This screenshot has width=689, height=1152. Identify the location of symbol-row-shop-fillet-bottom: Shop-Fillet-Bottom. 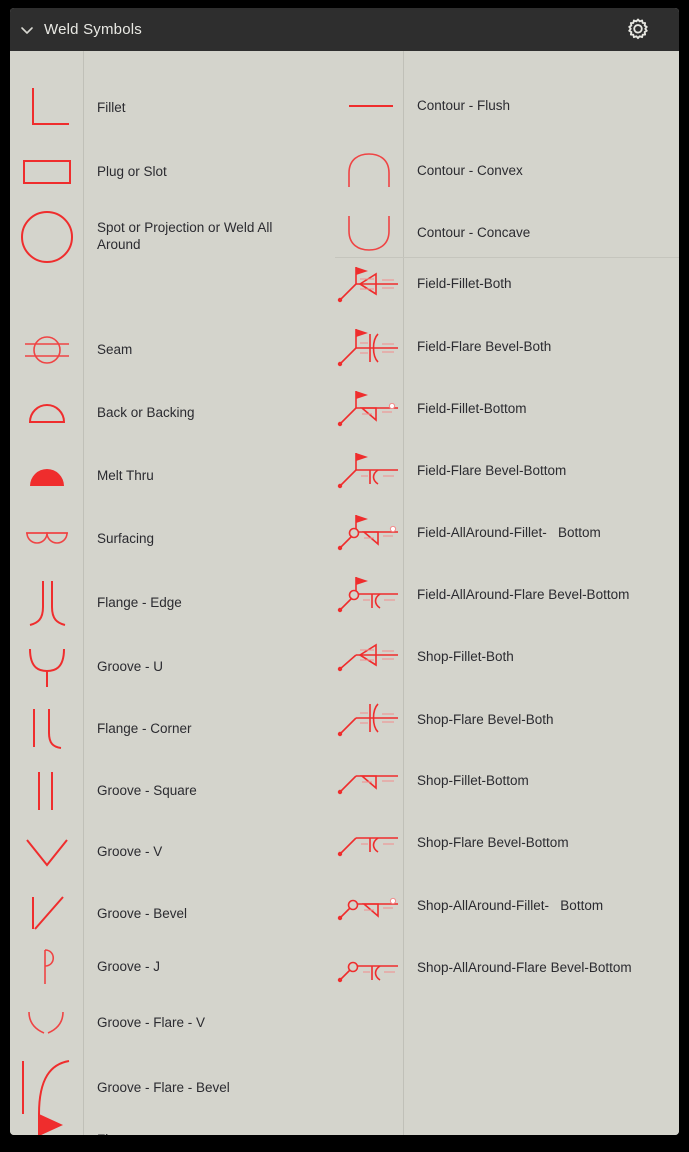
(432, 781).